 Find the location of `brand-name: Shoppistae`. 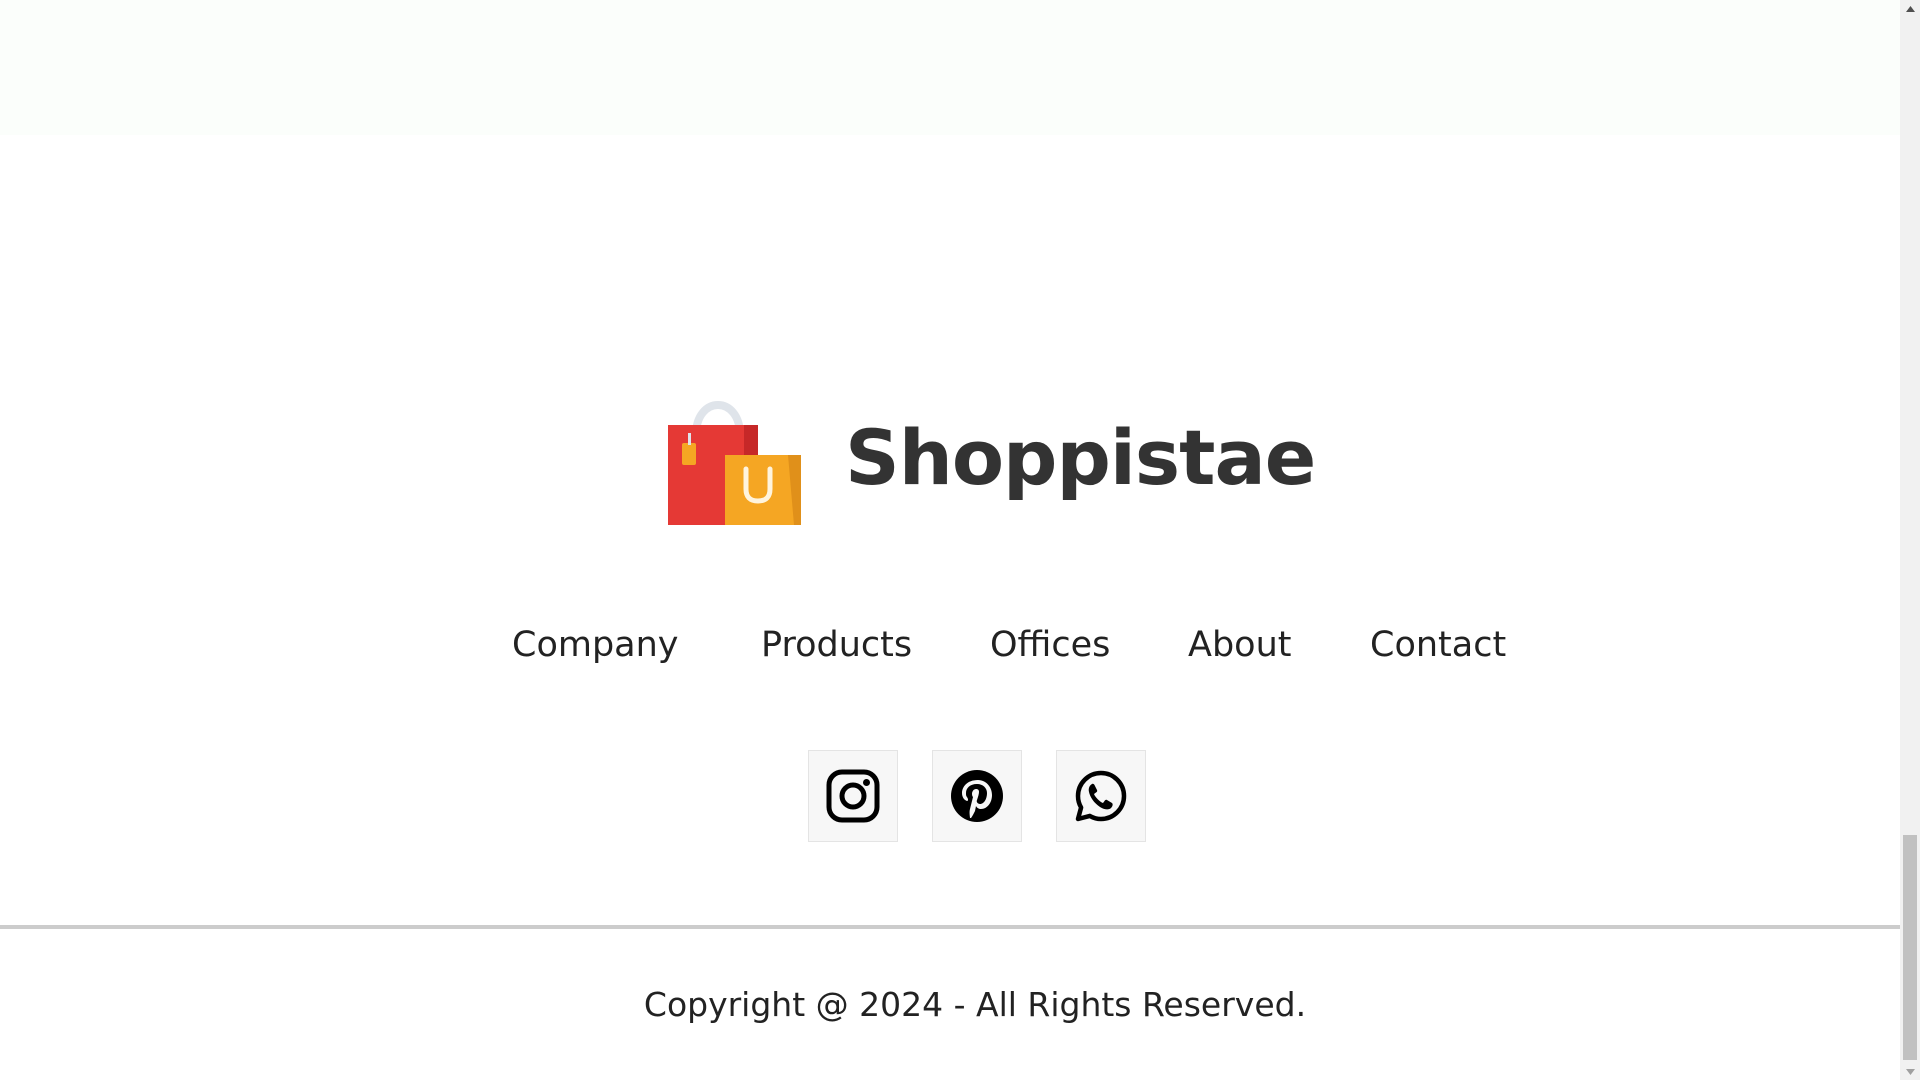

brand-name: Shoppistae is located at coordinates (1080, 457).